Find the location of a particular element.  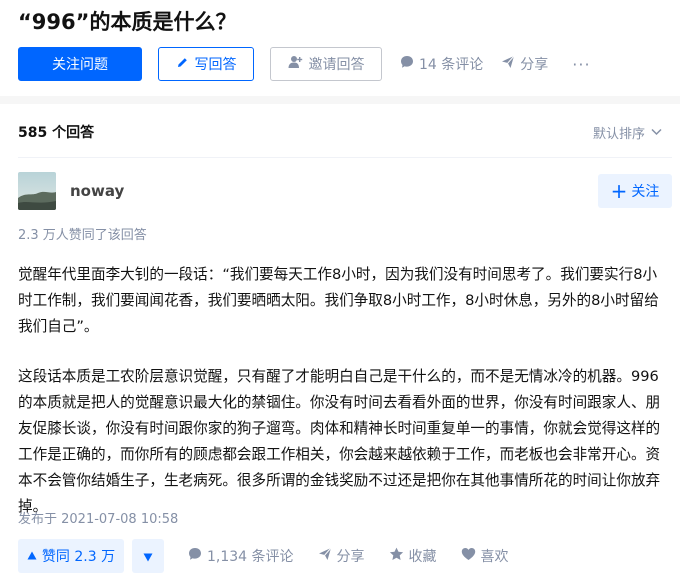

question-comments-link: 14 条评论 is located at coordinates (441, 64).